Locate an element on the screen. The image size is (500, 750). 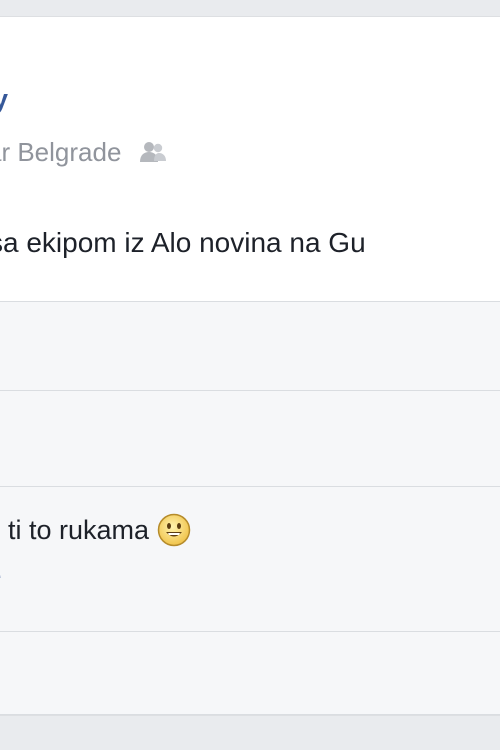
actions-row is located at coordinates (250, 438).